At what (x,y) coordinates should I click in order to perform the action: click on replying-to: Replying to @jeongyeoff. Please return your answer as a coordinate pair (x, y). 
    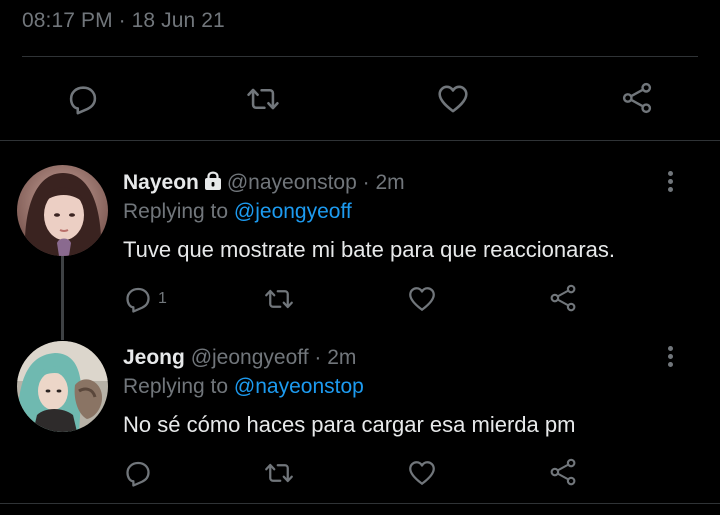
    Looking at the image, I should click on (237, 212).